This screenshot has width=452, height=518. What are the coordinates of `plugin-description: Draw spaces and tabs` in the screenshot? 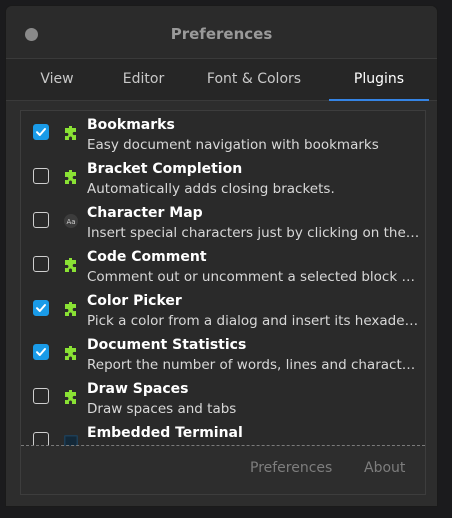 It's located at (162, 409).